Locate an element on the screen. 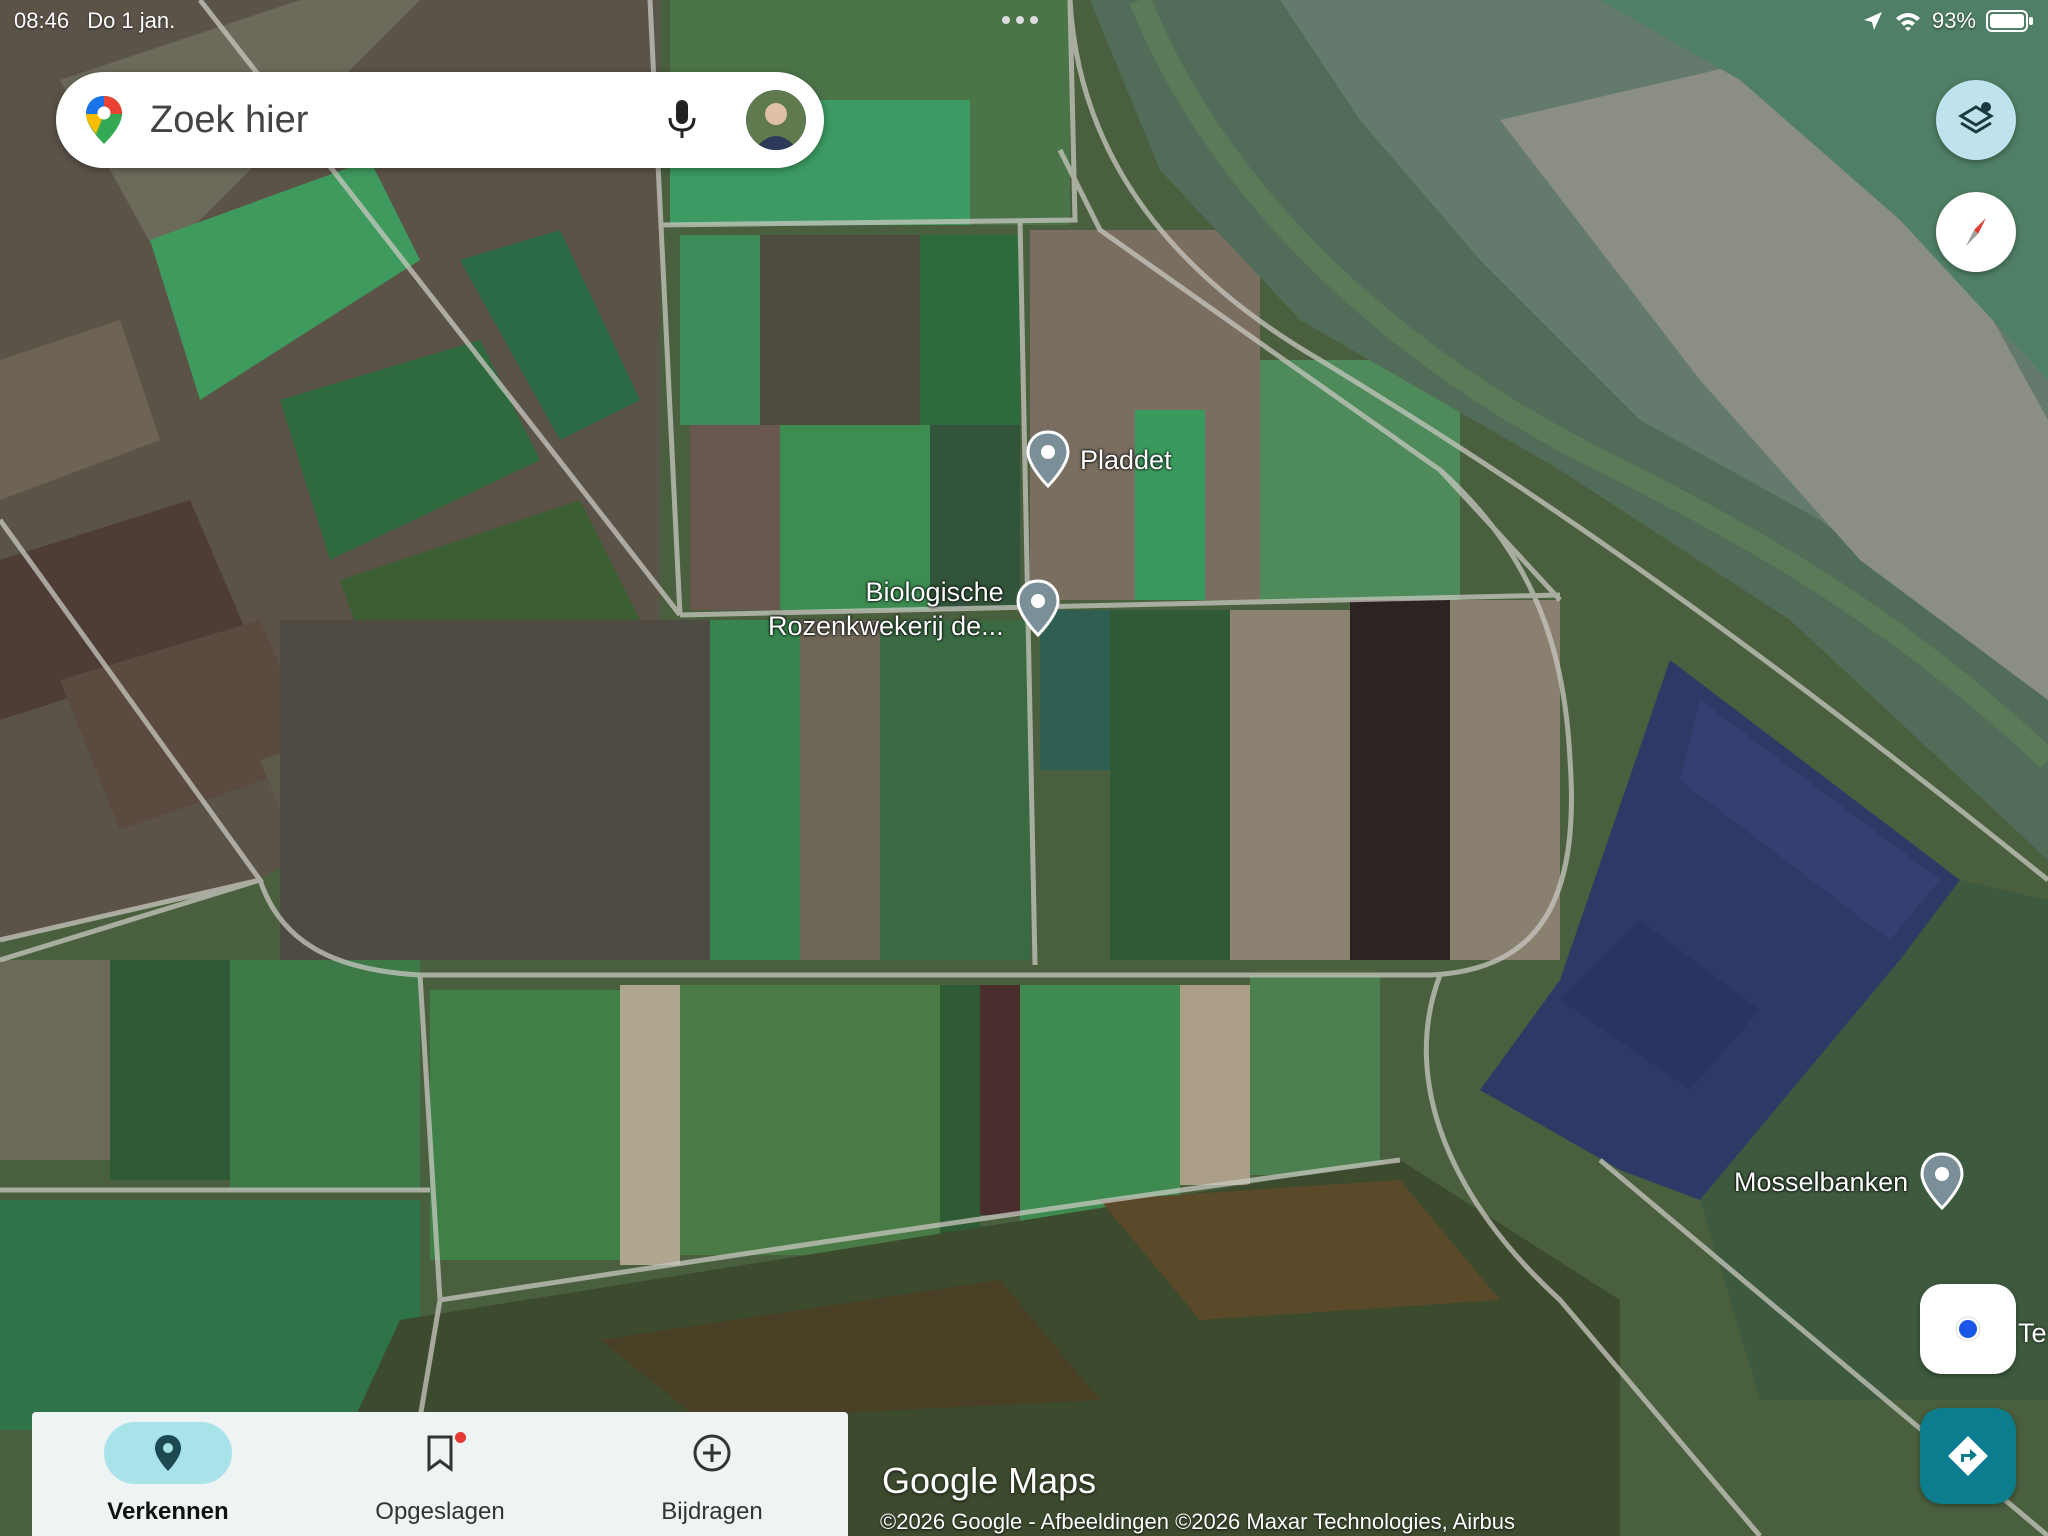 The height and width of the screenshot is (1536, 2048). bottom-navigation: Verkennen Opgeslagen Bijdragen is located at coordinates (440, 1474).